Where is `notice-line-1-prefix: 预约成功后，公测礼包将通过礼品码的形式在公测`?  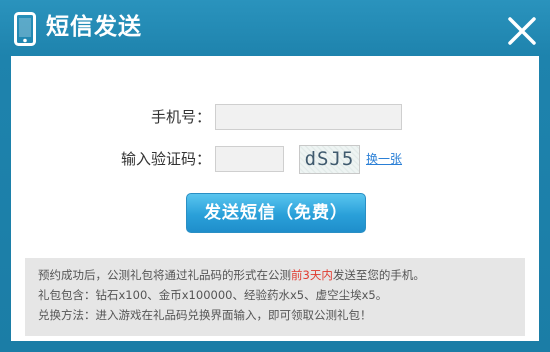
notice-line-1-prefix: 预约成功后，公测礼包将通过礼品码的形式在公测 is located at coordinates (164, 275).